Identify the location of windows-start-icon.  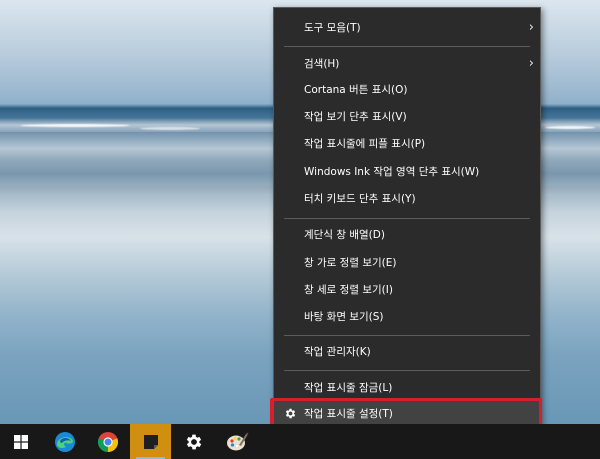
(20, 441).